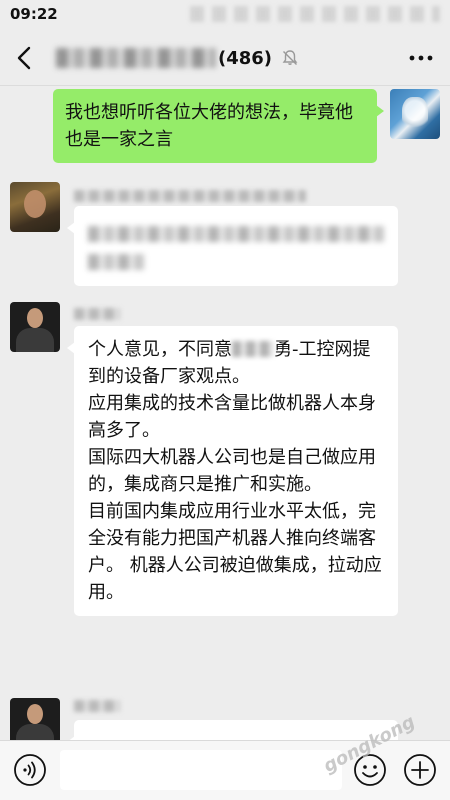  I want to click on message-paragraph: 个人意见，不同意 勇-工控网提到的设备厂家观点。, so click(237, 363).